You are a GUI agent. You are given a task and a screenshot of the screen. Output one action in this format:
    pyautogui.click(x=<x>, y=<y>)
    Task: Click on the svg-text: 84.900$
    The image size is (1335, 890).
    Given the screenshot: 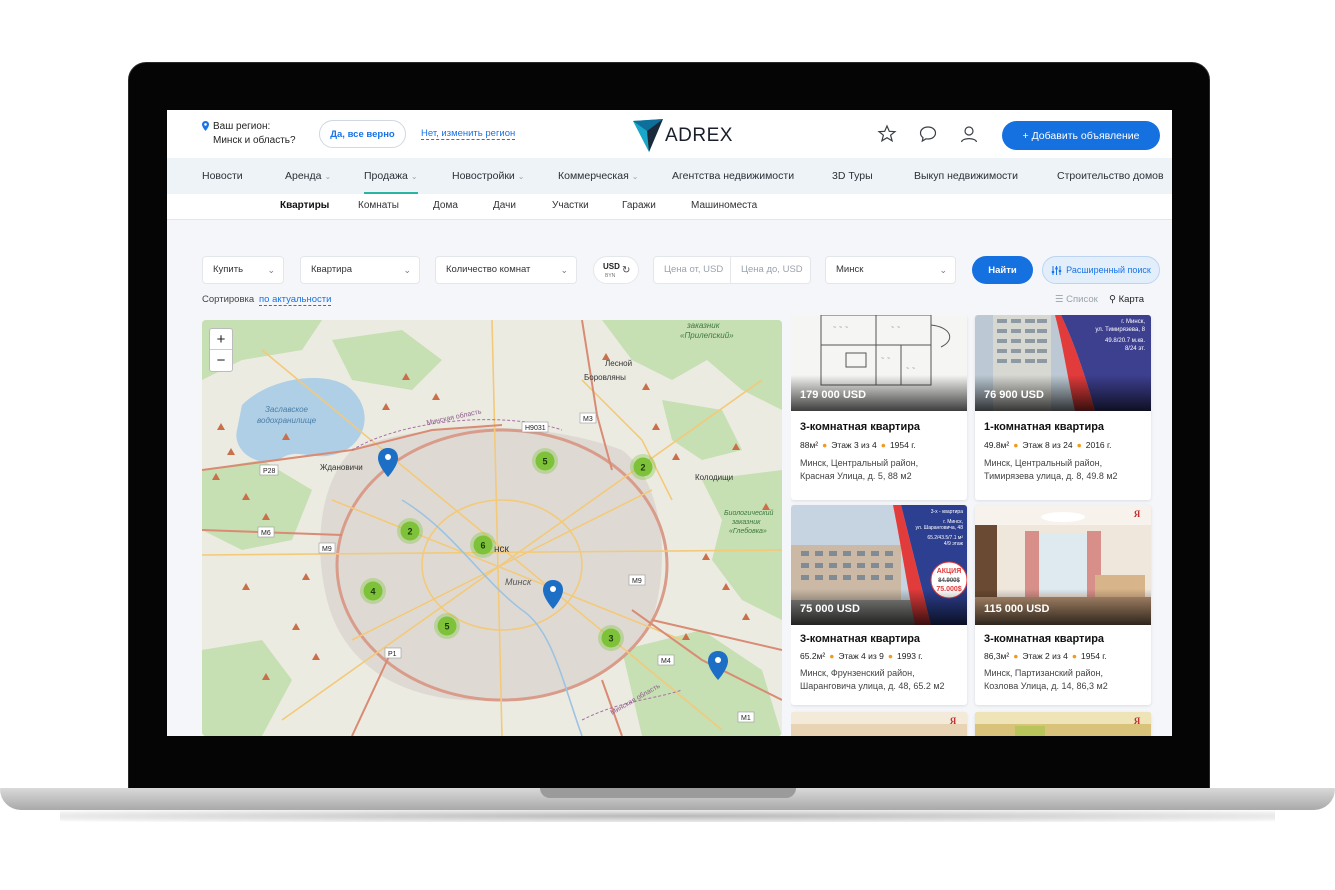 What is the action you would take?
    pyautogui.click(x=949, y=581)
    